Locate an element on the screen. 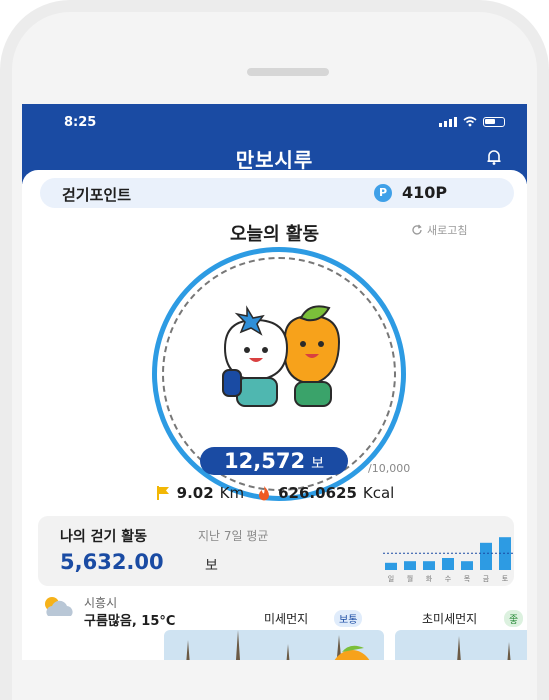  cloudy-weather-icon is located at coordinates (59, 606).